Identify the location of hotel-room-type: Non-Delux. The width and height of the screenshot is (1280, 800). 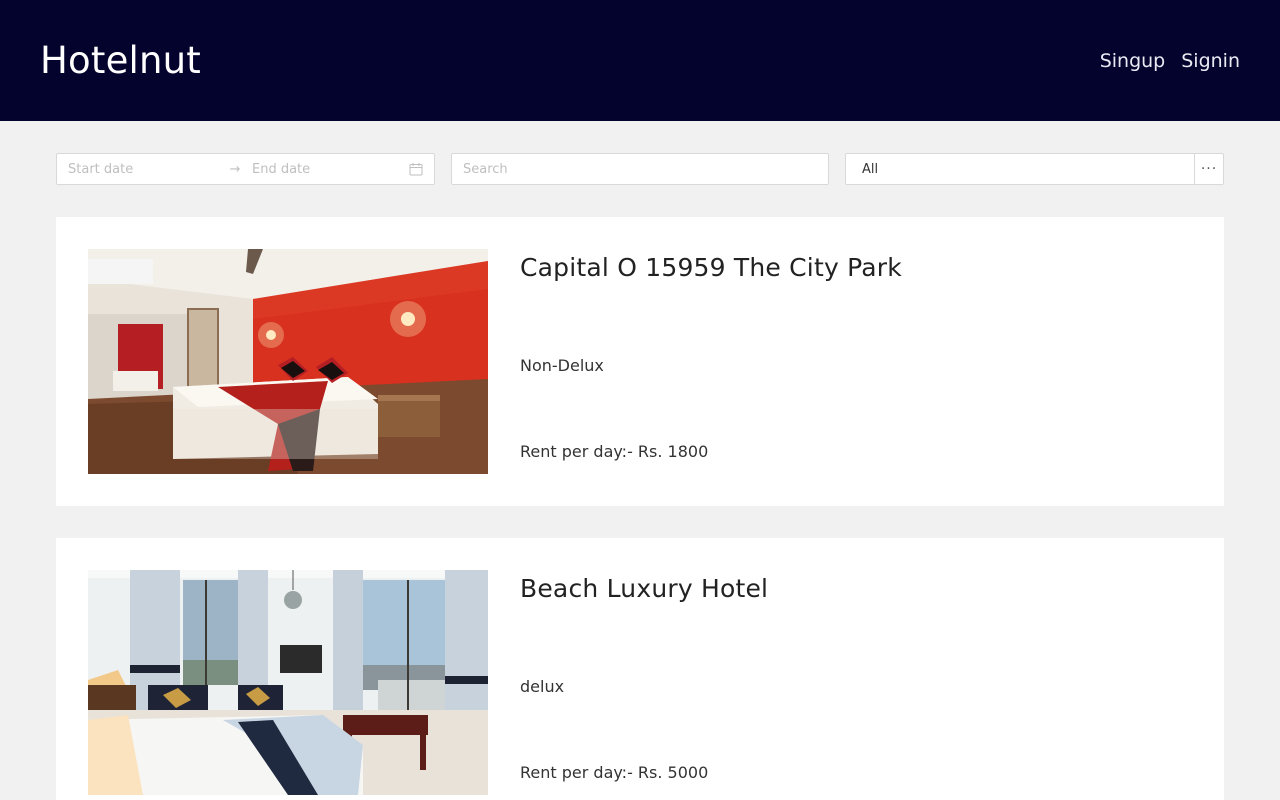
(562, 365).